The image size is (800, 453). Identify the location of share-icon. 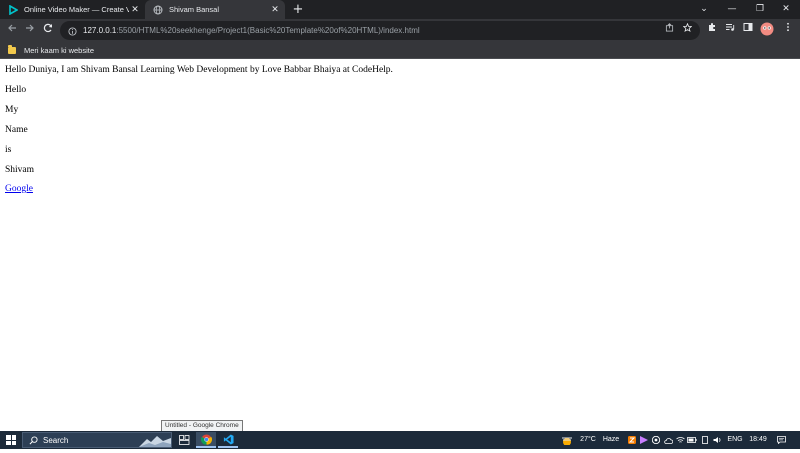
(669, 30).